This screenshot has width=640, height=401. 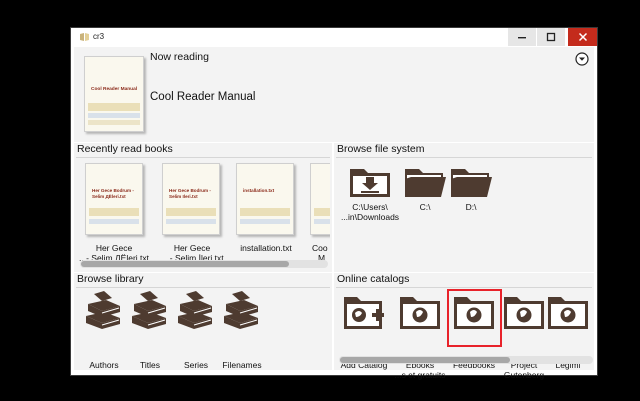 What do you see at coordinates (265, 199) in the screenshot?
I see `recent-book-3: installation.txt` at bounding box center [265, 199].